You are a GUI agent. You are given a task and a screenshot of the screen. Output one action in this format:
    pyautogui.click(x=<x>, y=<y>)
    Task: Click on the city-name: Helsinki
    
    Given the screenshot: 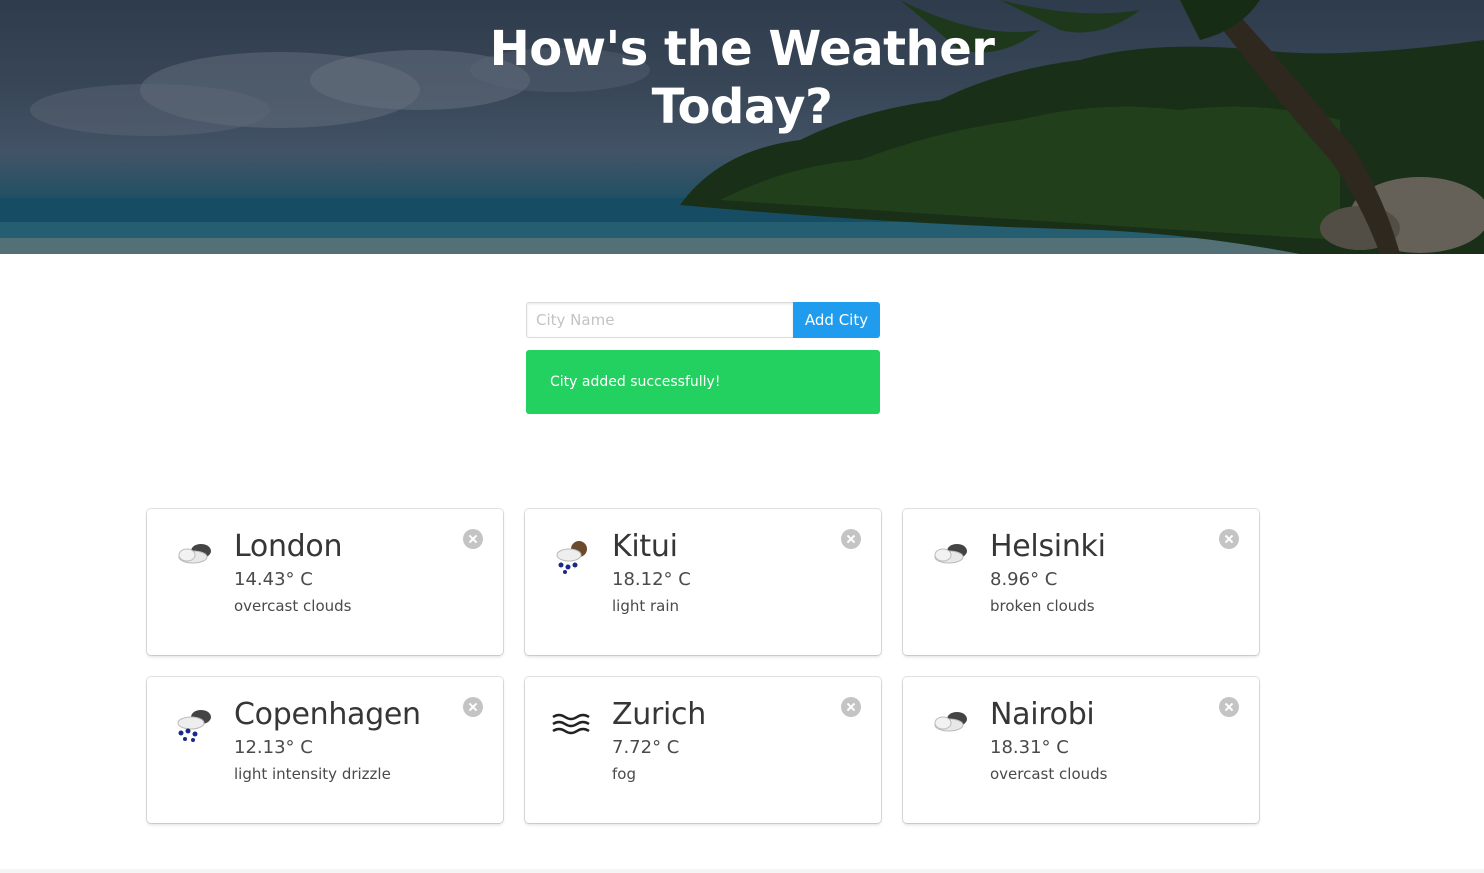 What is the action you would take?
    pyautogui.click(x=1048, y=546)
    